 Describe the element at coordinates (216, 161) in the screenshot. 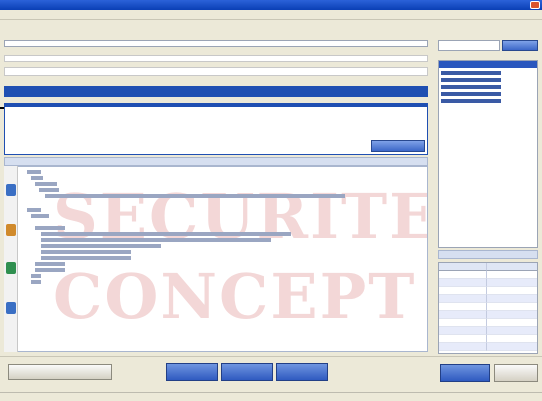

I see `tree-header` at that location.